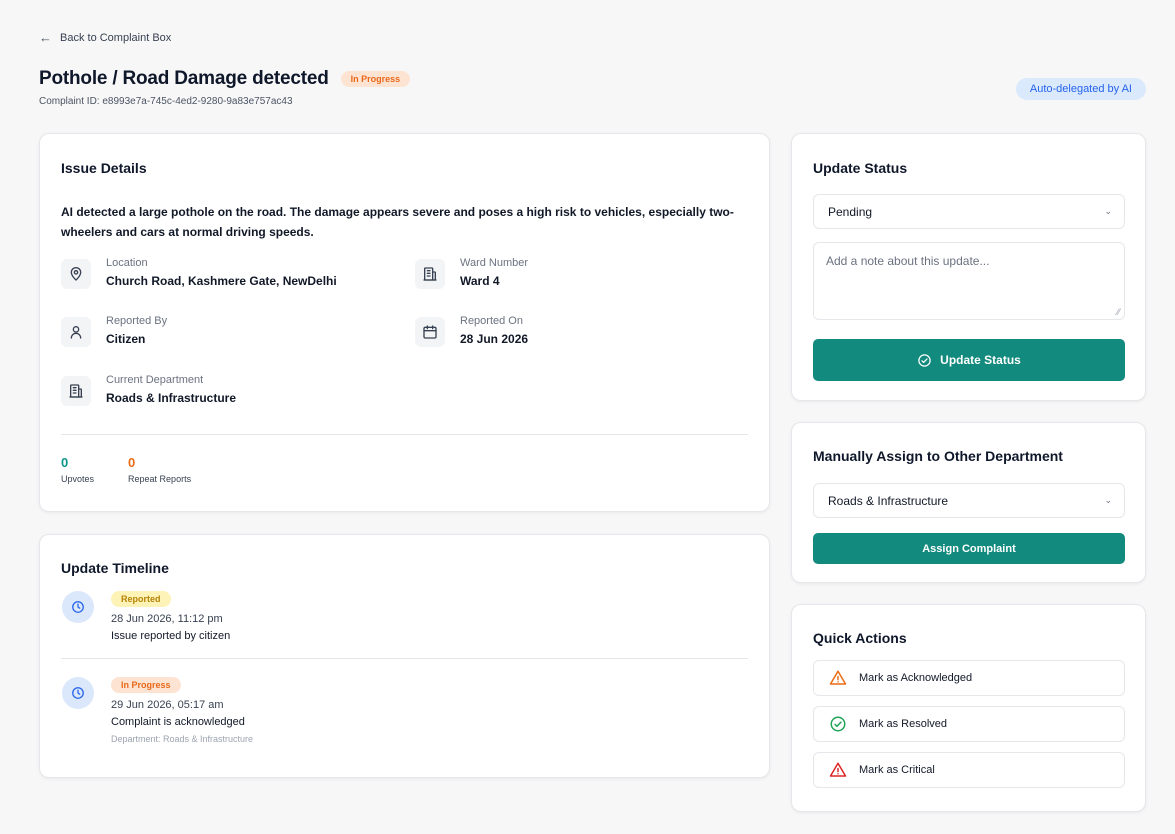  Describe the element at coordinates (897, 770) in the screenshot. I see `mark-critical-label: Mark as Critical` at that location.